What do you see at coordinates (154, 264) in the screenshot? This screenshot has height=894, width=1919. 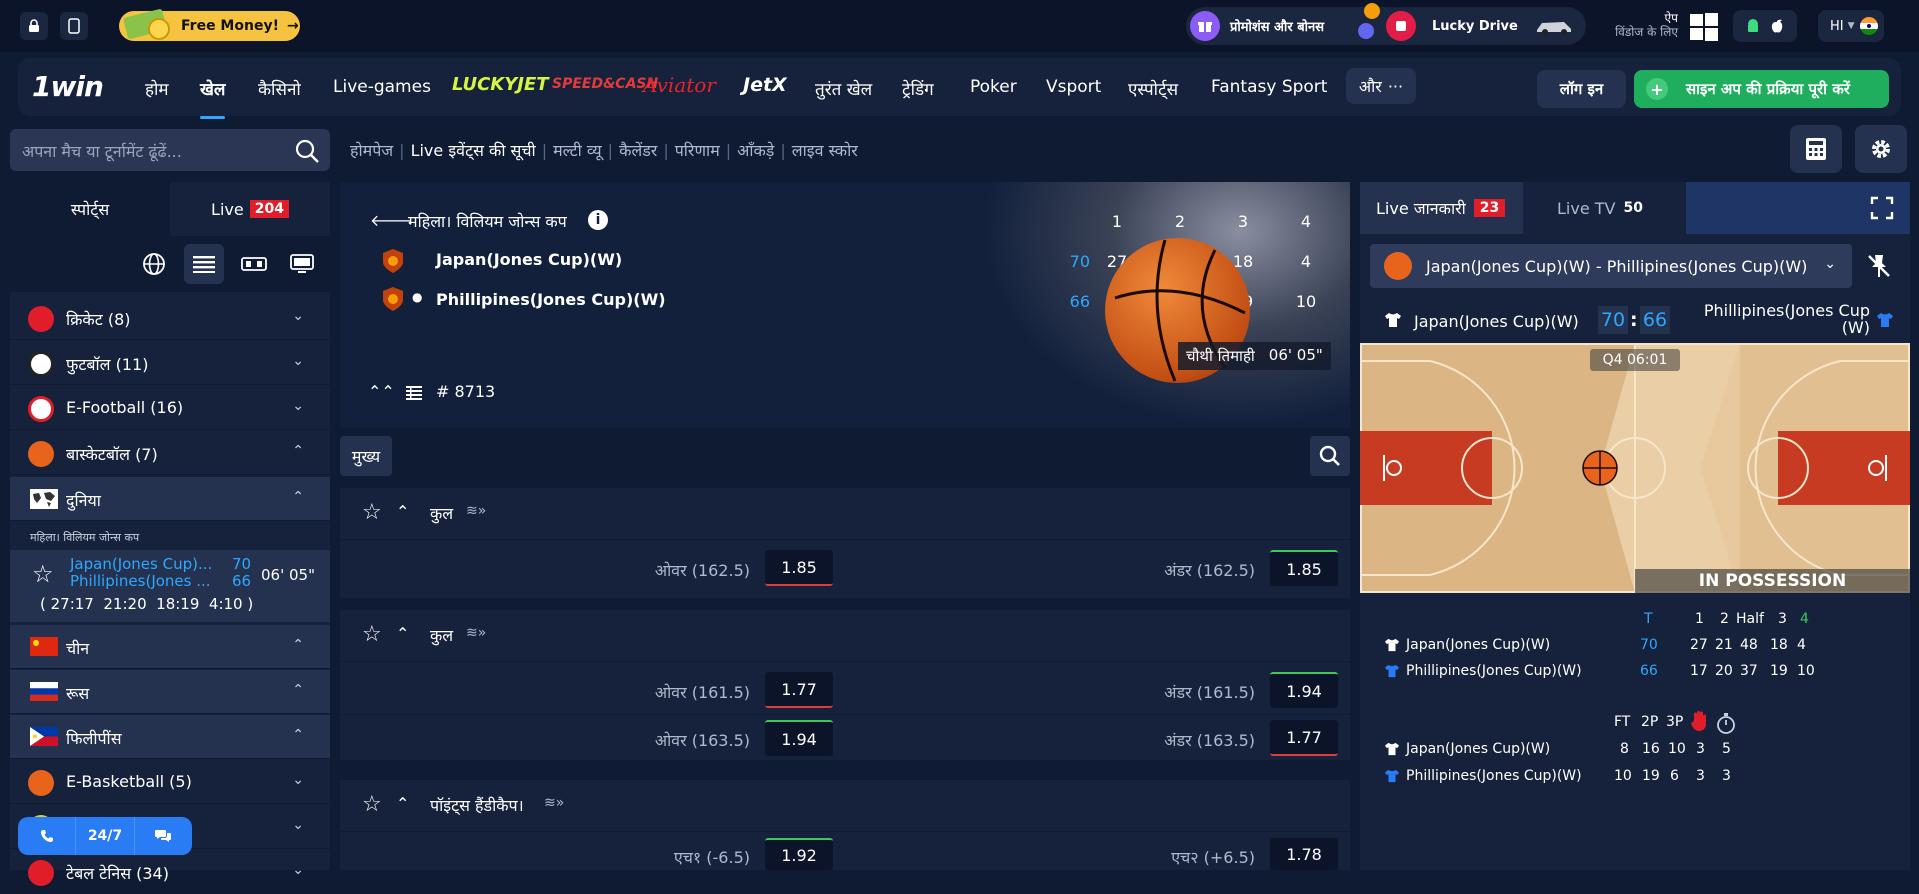 I see `globe-view-button` at bounding box center [154, 264].